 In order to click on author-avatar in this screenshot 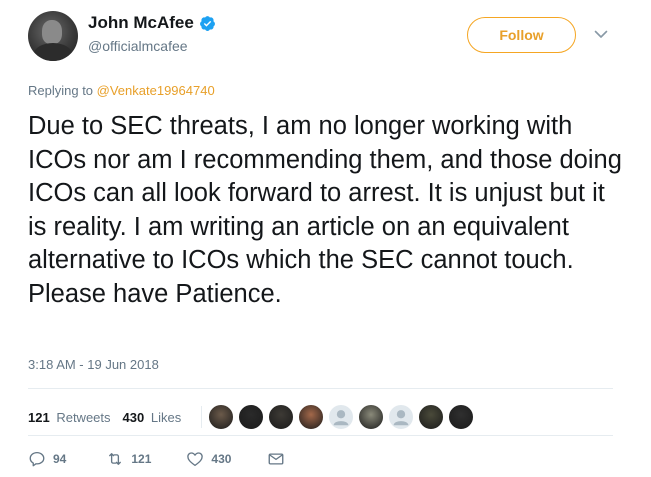, I will do `click(53, 36)`.